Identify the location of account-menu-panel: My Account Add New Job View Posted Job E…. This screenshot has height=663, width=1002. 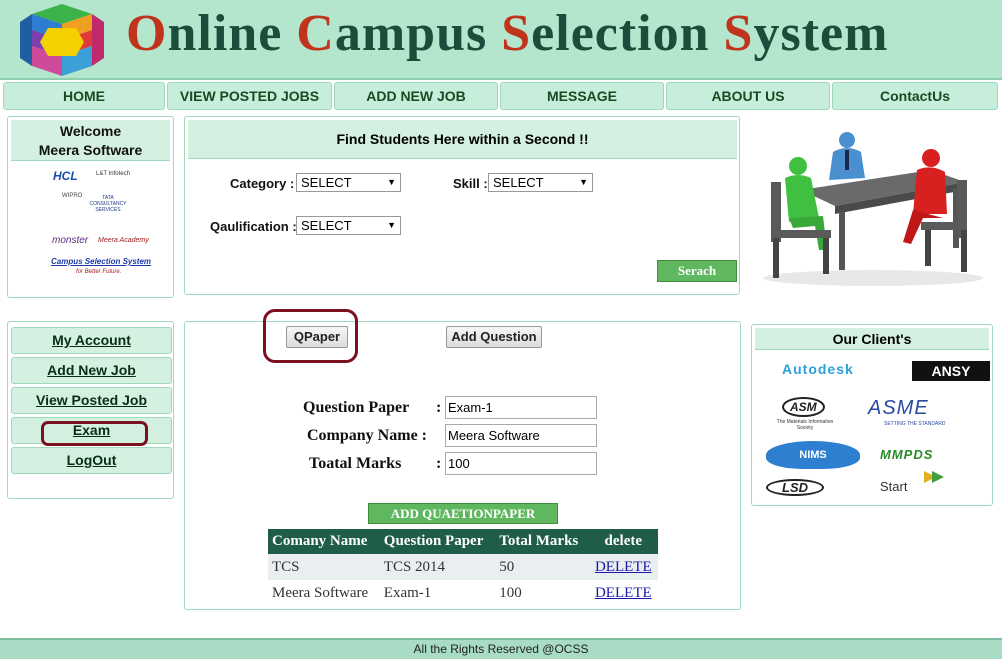
(90, 410).